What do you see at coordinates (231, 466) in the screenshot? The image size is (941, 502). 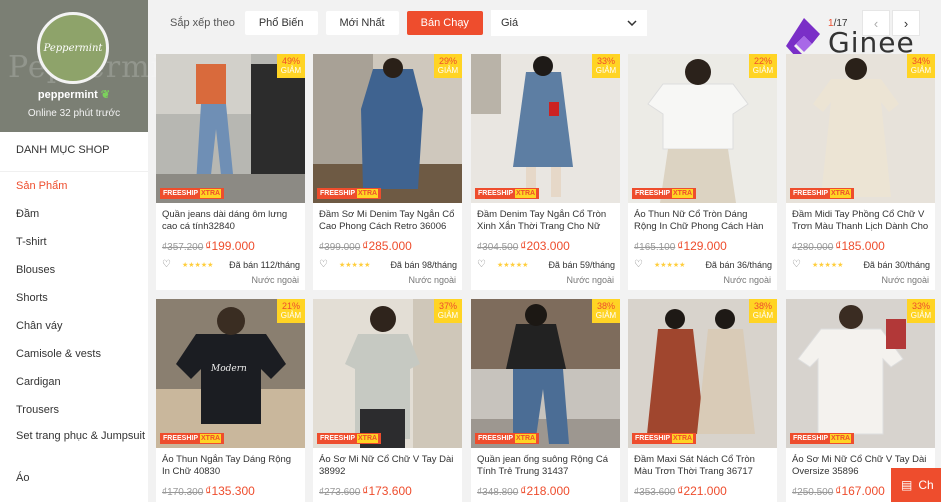 I see `product-name: Áo Thun Ngắn Tay Dáng Rộng In Chữ 40830` at bounding box center [231, 466].